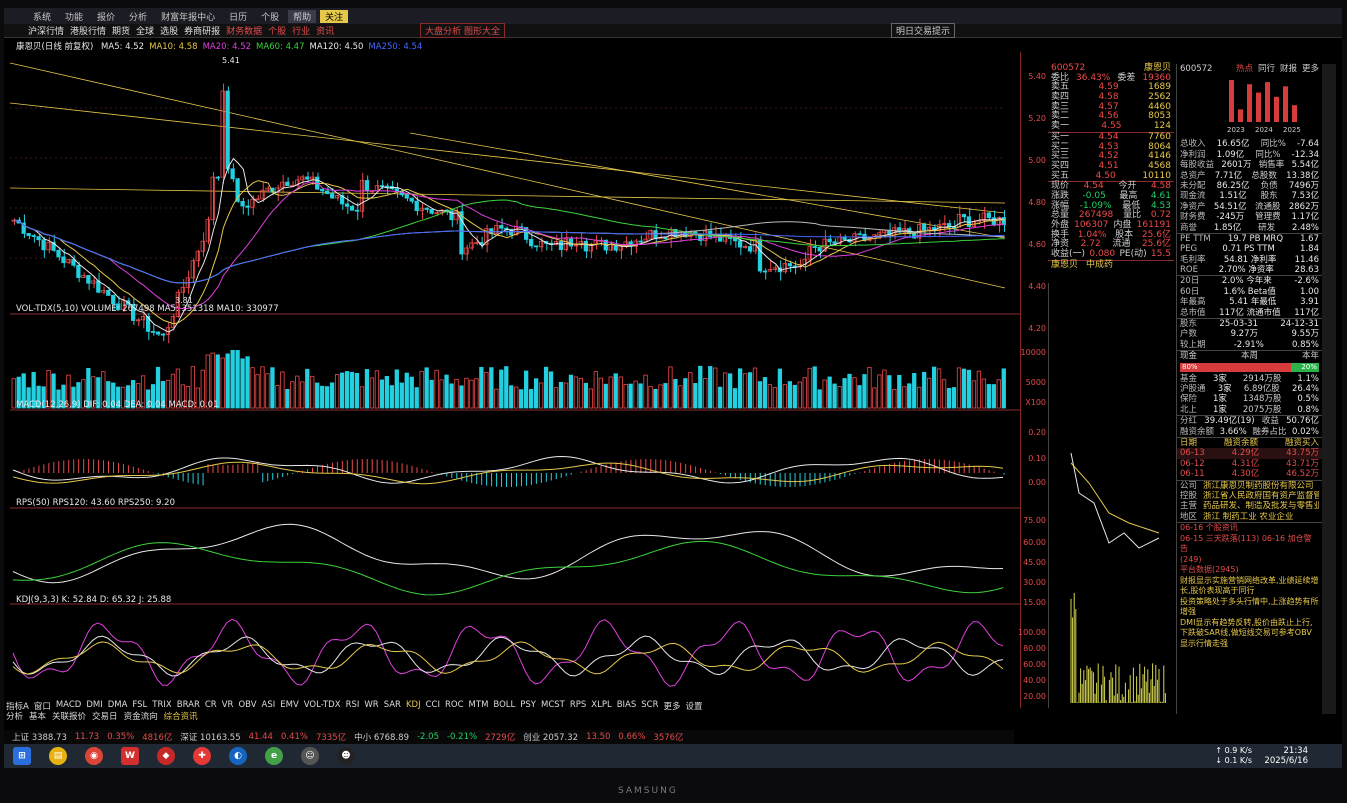  What do you see at coordinates (346, 756) in the screenshot?
I see `qq-icon: ☻` at bounding box center [346, 756].